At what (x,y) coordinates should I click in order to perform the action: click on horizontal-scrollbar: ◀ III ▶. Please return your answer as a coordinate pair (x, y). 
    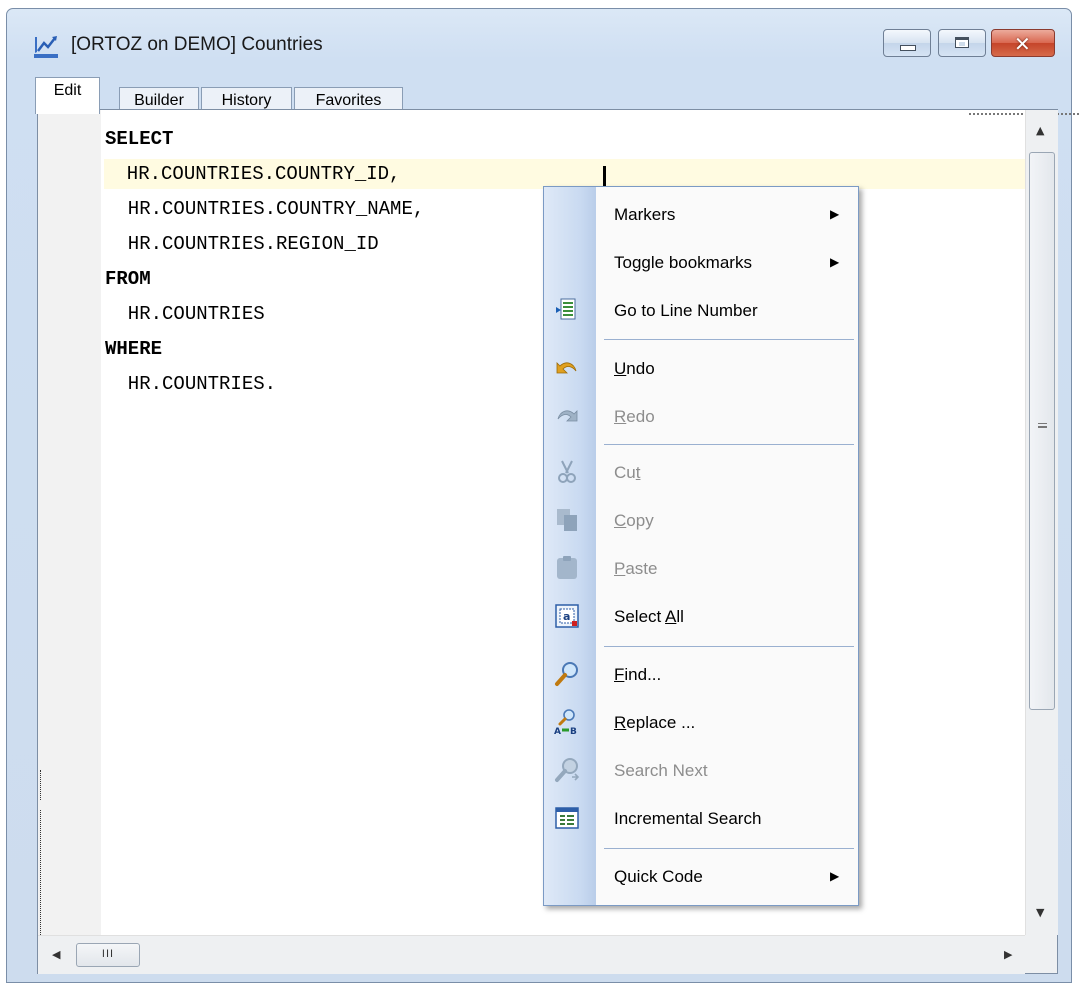
    Looking at the image, I should click on (531, 954).